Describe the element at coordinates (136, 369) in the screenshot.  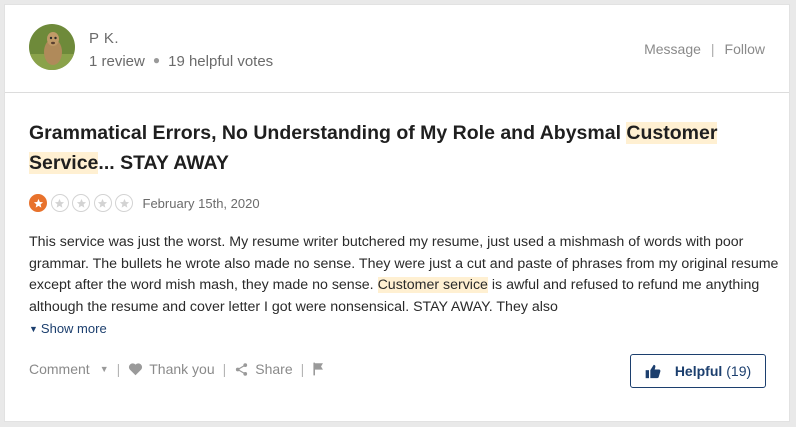
I see `heart-icon` at that location.